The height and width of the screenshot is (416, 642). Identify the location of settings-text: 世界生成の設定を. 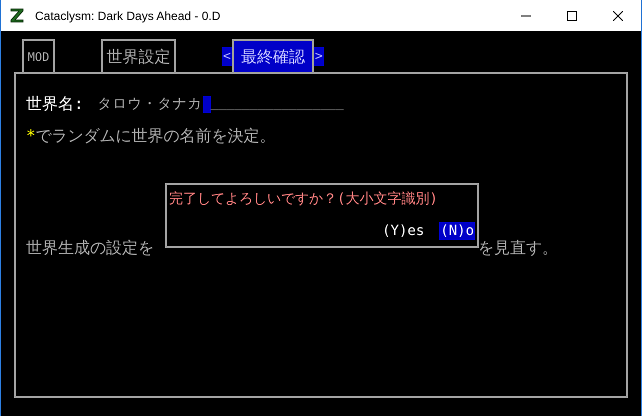
(90, 248).